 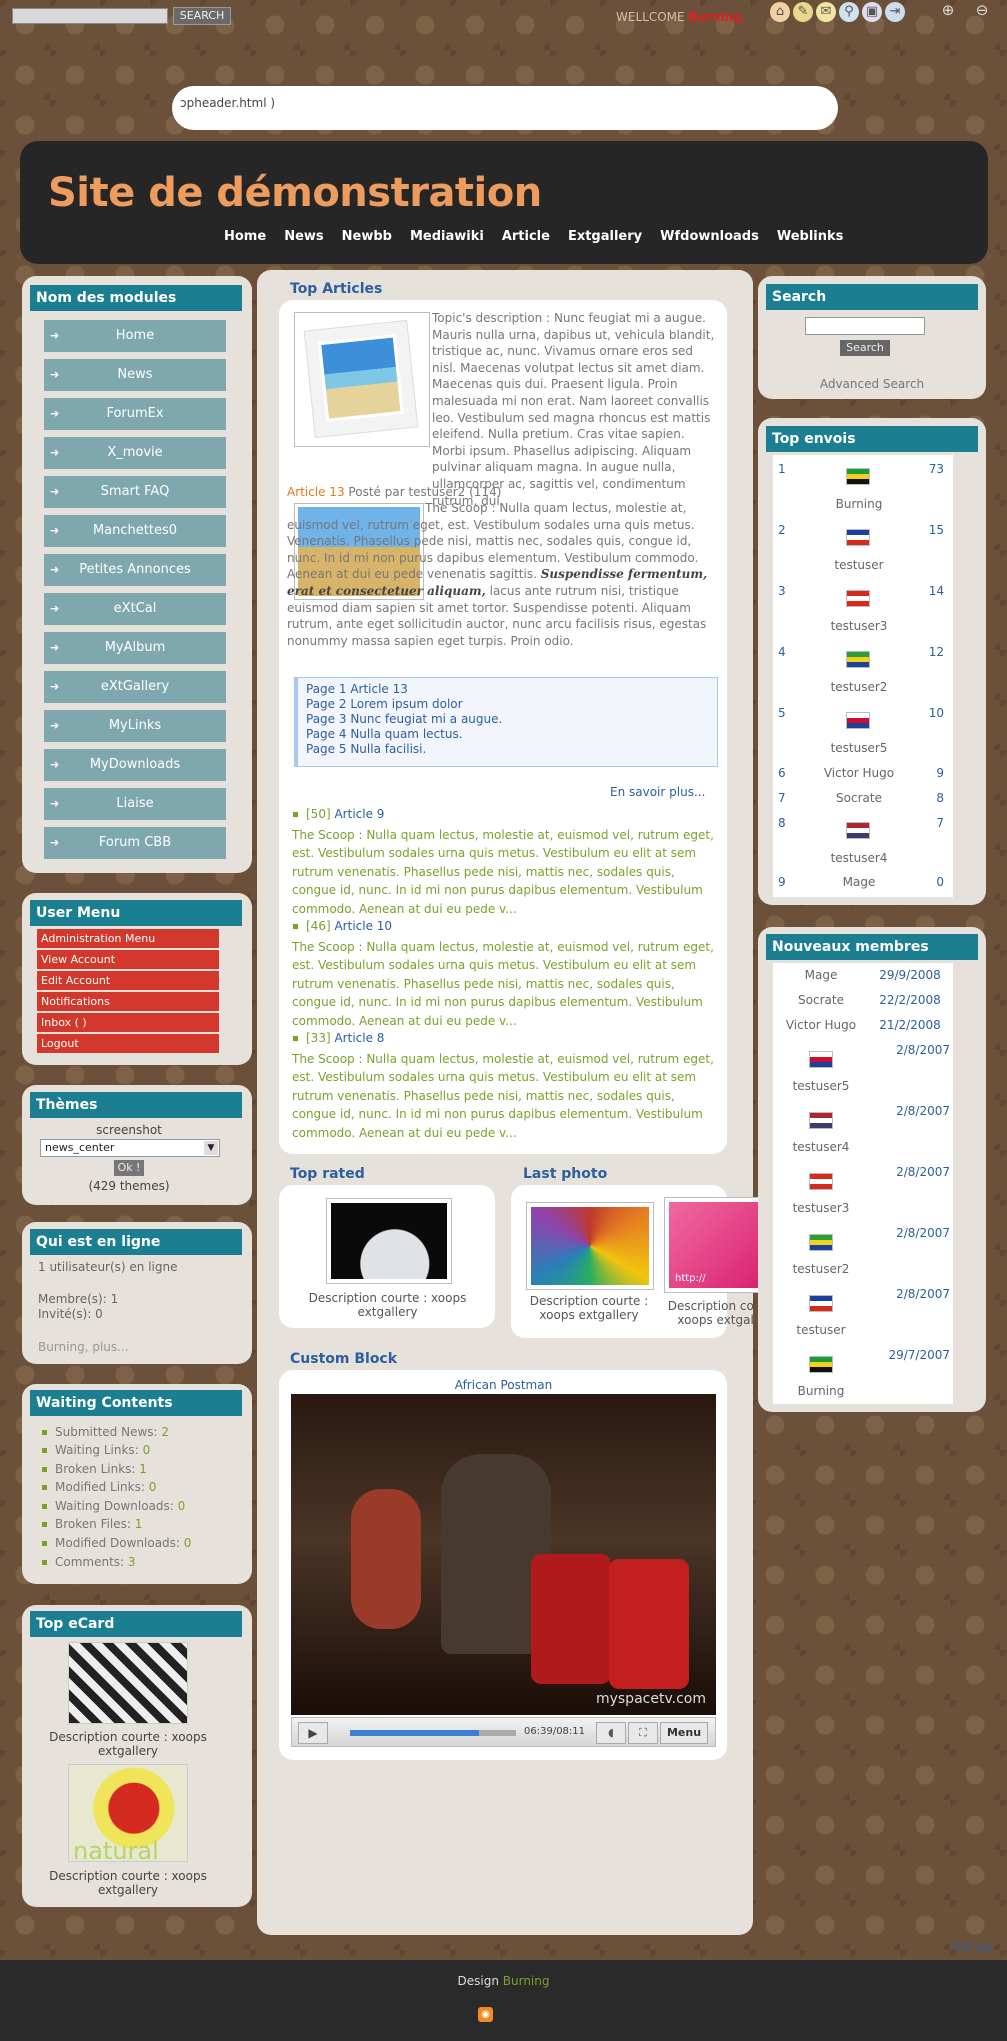 I want to click on member-name: Victor Hugo, so click(x=821, y=1025).